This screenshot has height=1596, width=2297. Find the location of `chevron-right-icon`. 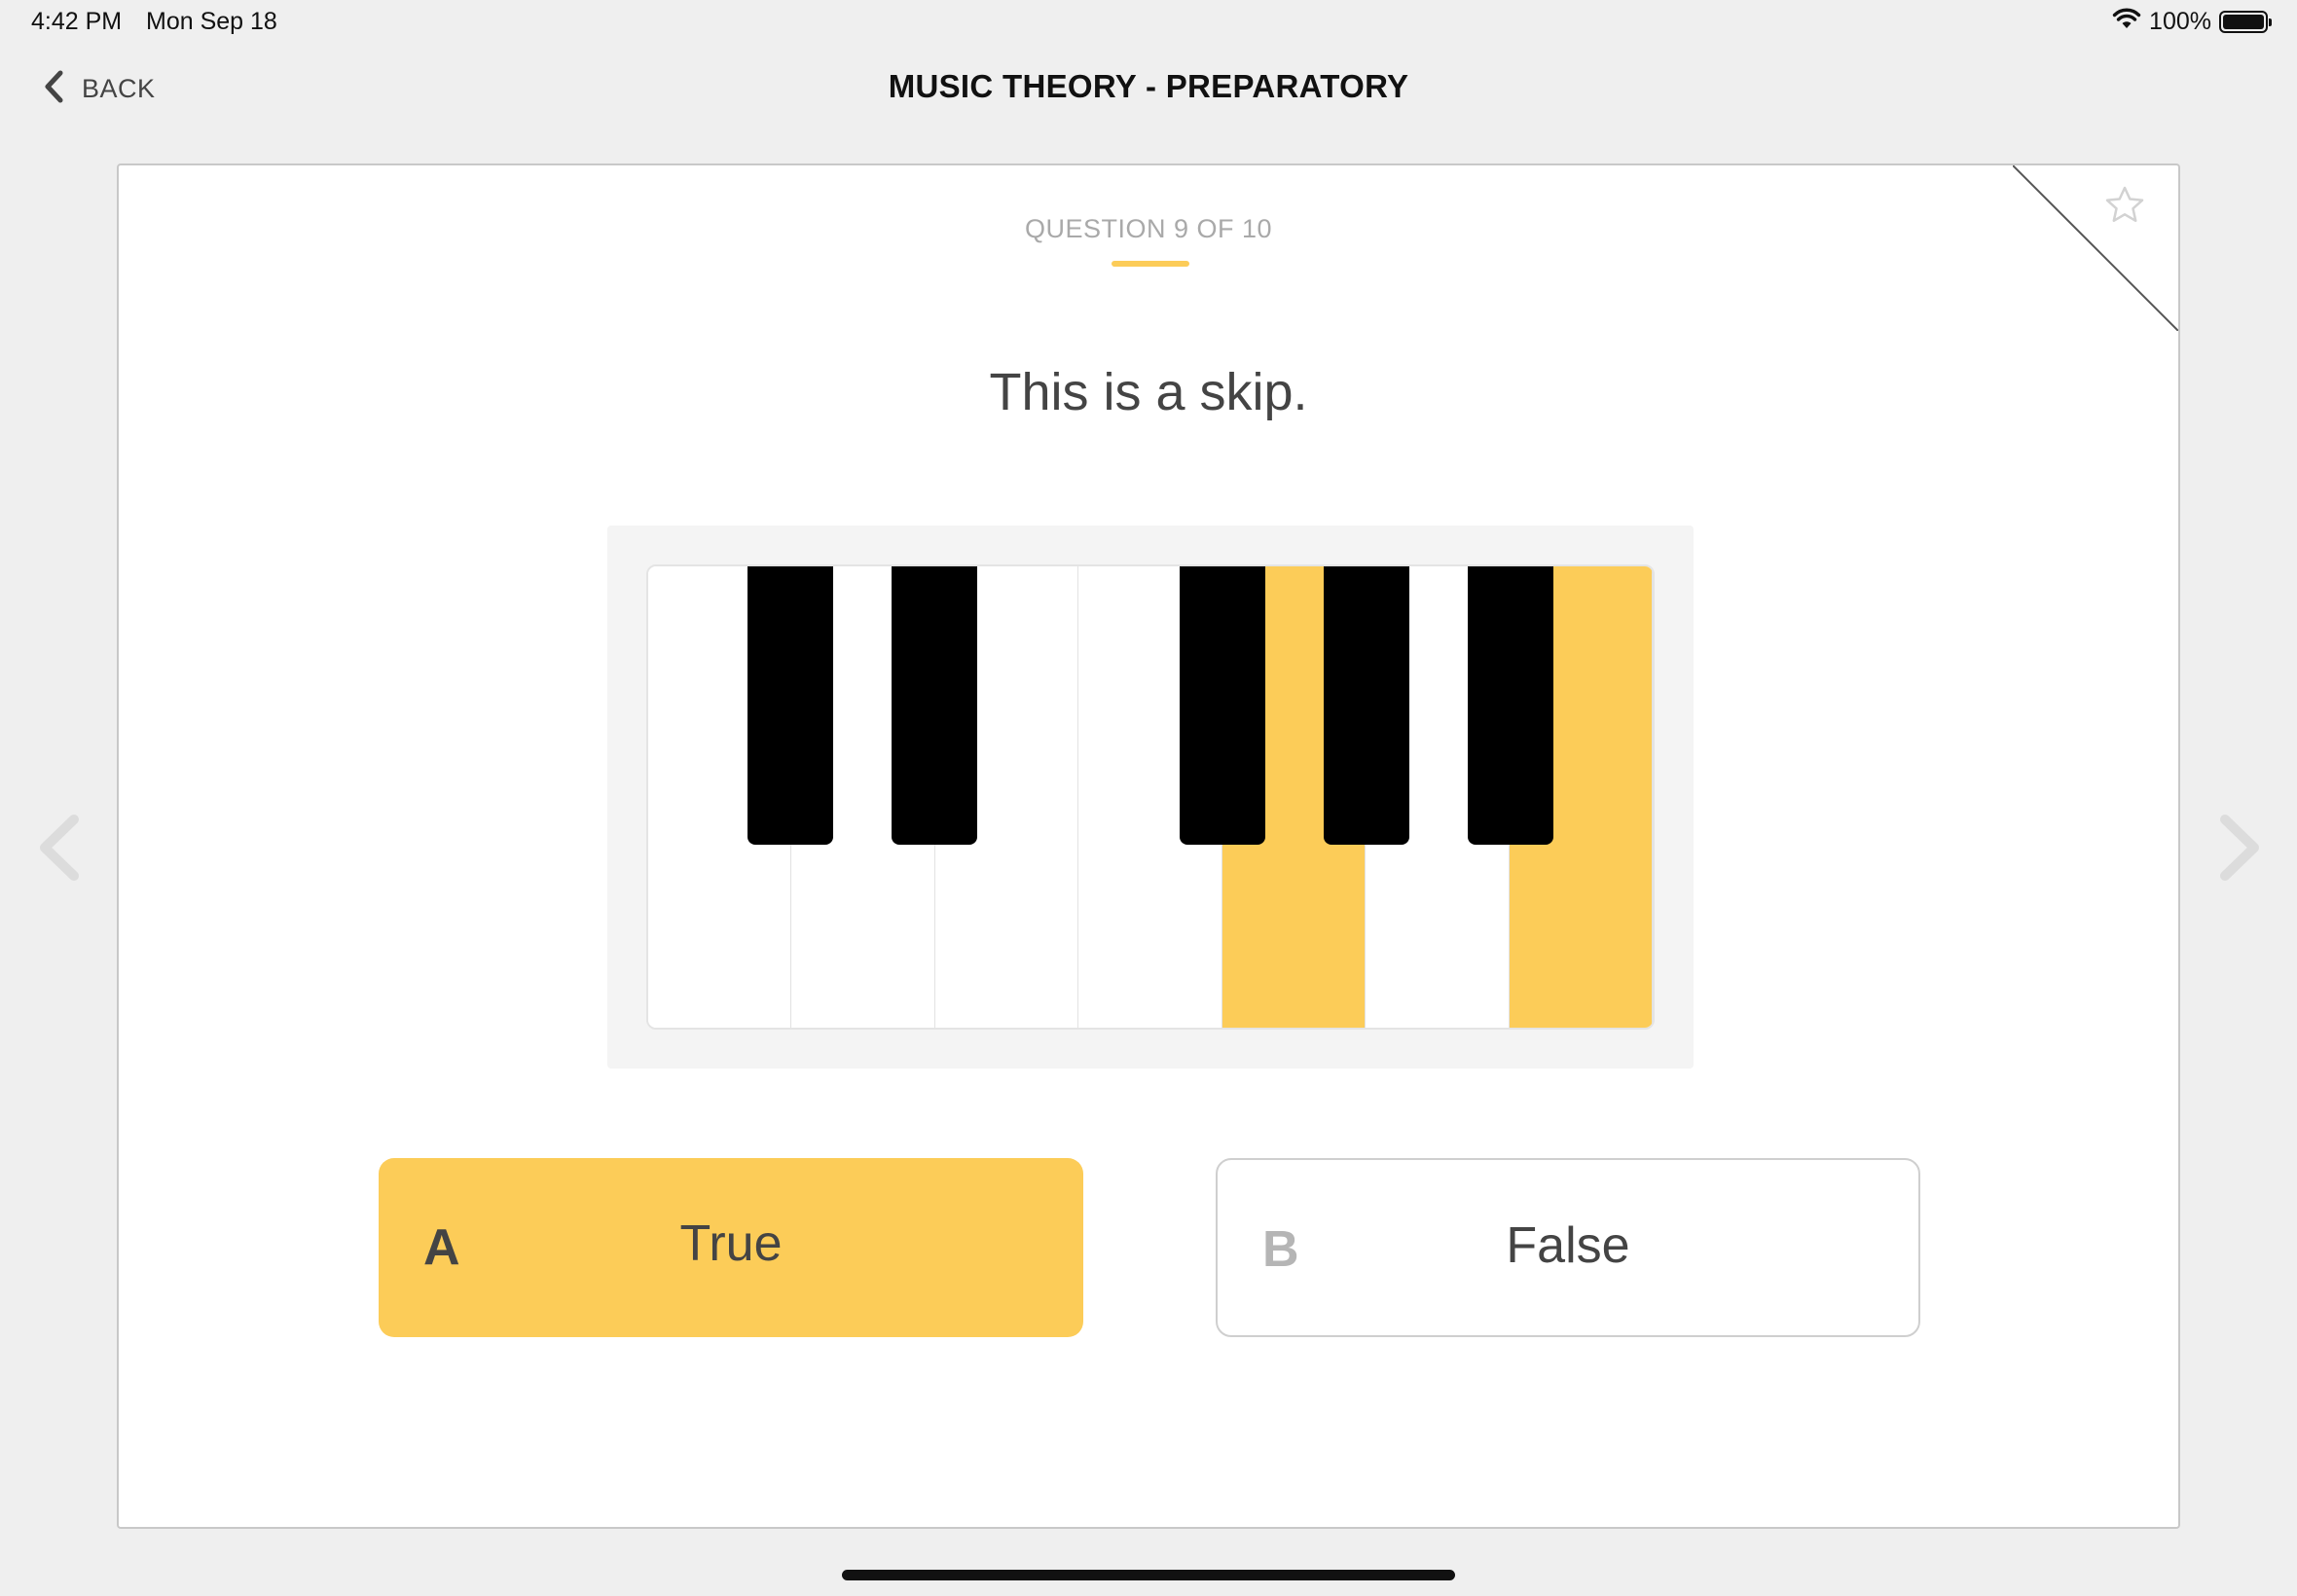

chevron-right-icon is located at coordinates (2239, 848).